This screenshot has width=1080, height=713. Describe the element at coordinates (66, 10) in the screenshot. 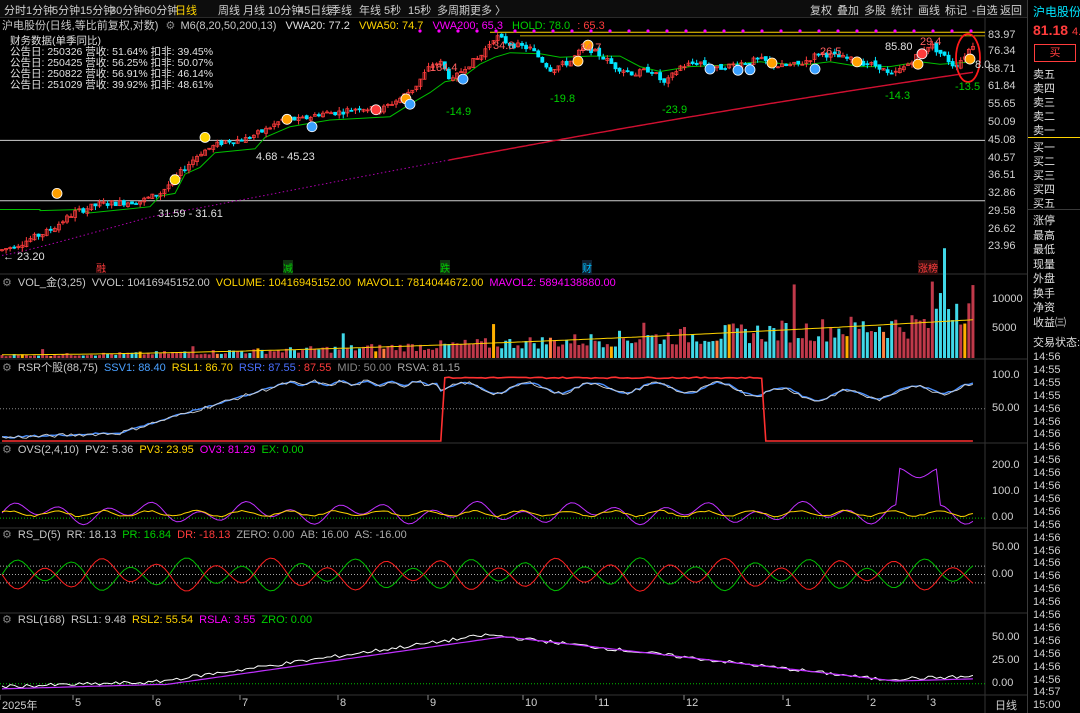

I see `period-tab: 5分钟` at that location.